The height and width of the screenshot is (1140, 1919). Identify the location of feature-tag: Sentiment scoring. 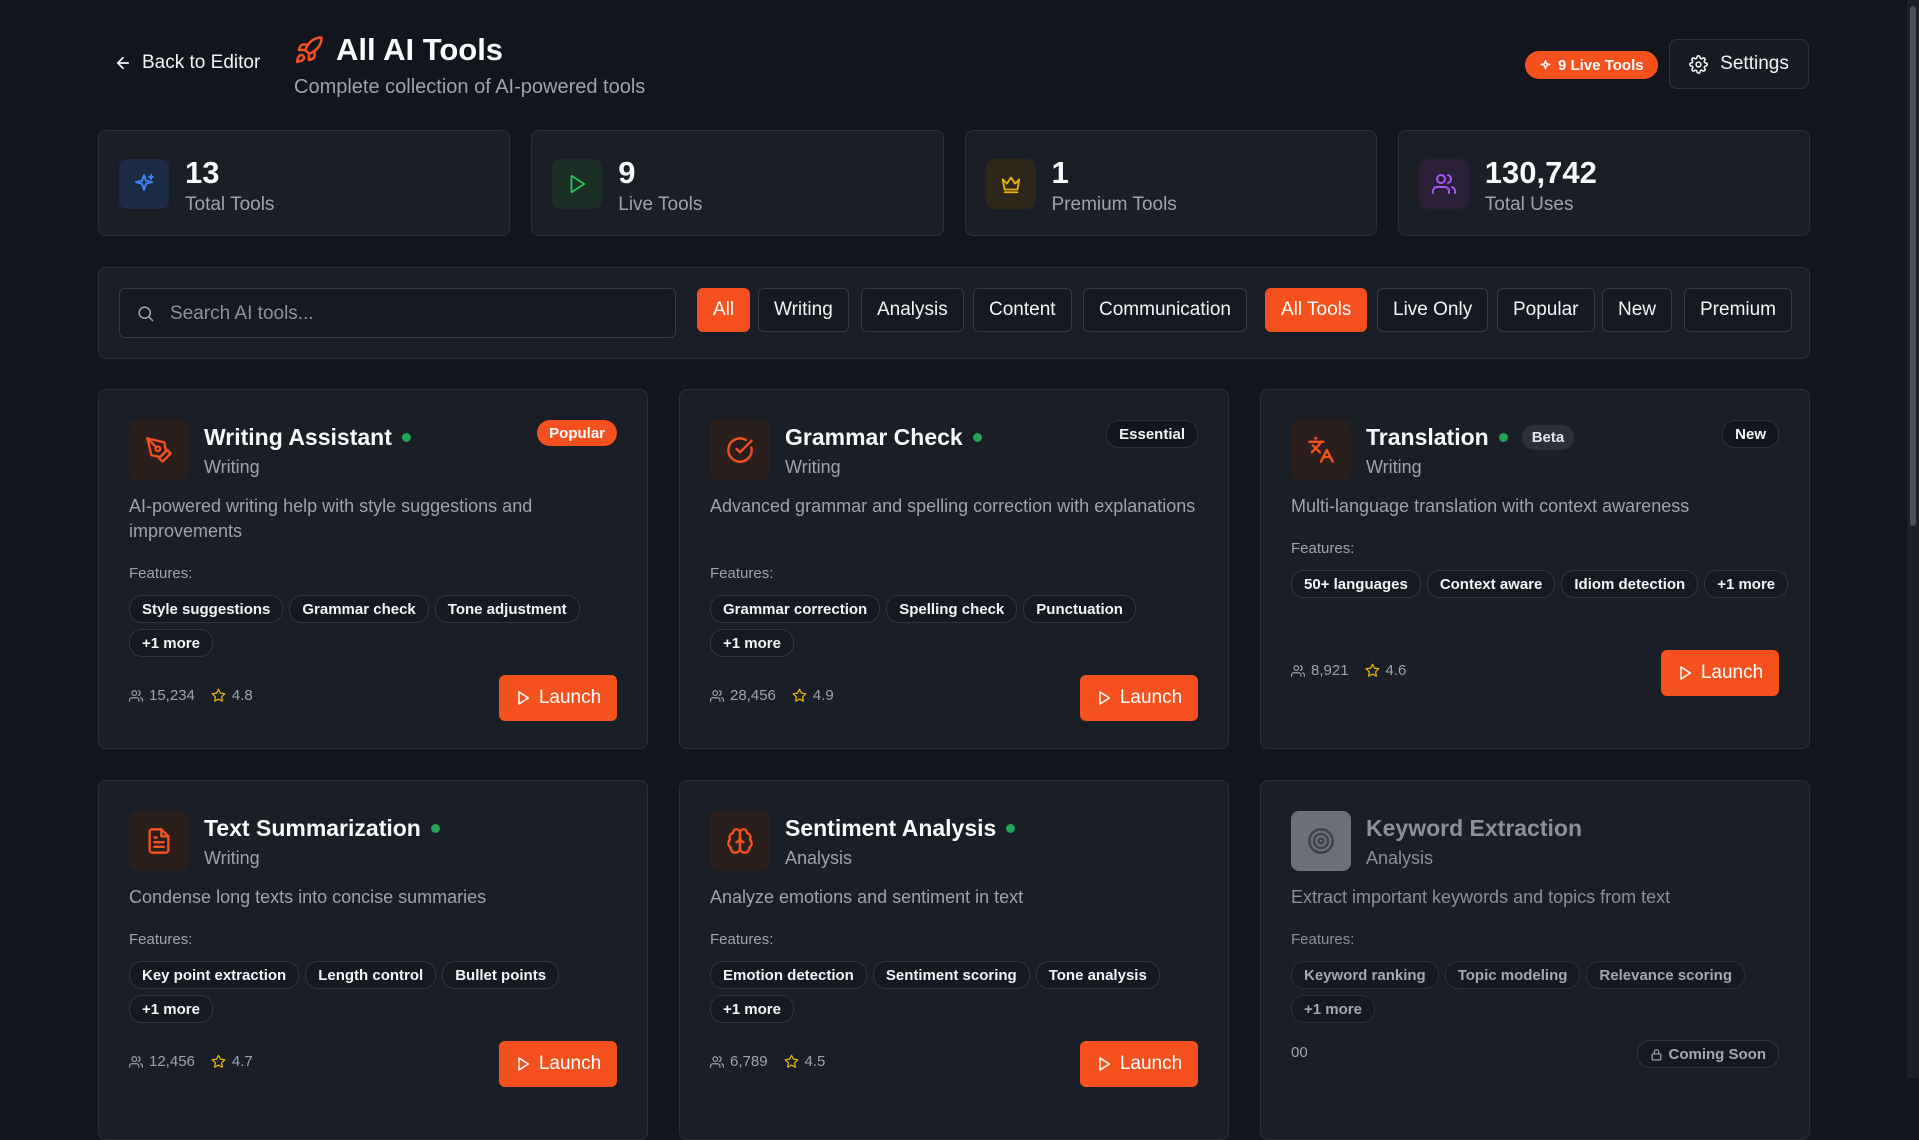
(951, 975).